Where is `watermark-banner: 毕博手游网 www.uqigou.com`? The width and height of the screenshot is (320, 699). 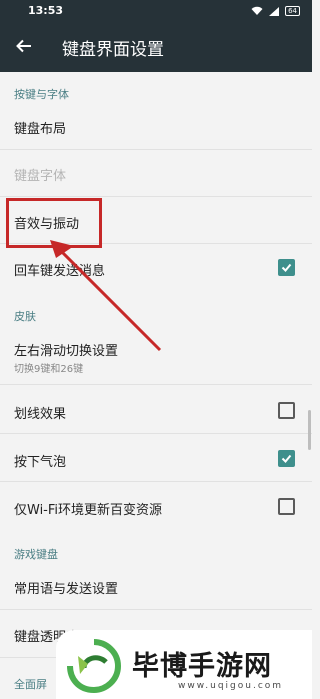
watermark-banner: 毕博手游网 www.uqigou.com is located at coordinates (184, 664).